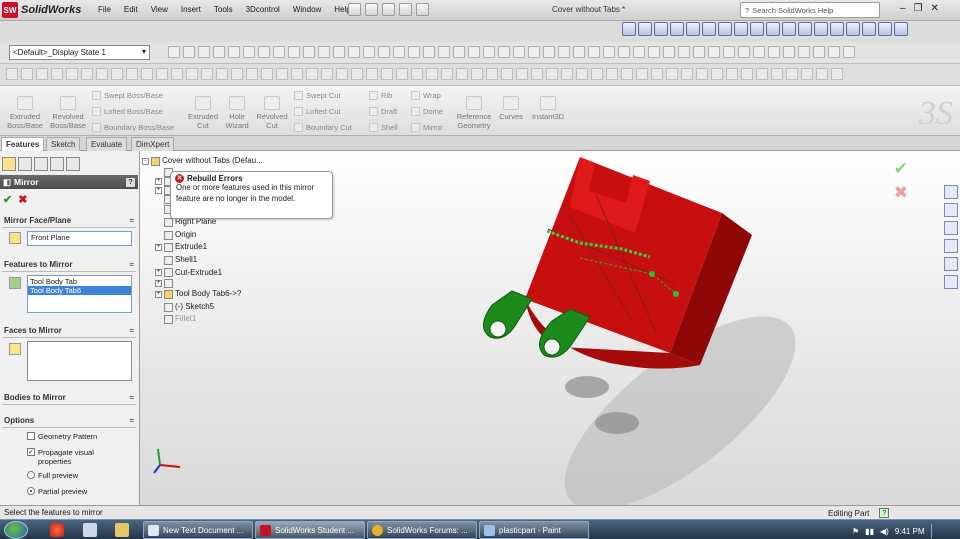 This screenshot has height=539, width=960. What do you see at coordinates (511, 108) in the screenshot?
I see `curves-button: Curves` at bounding box center [511, 108].